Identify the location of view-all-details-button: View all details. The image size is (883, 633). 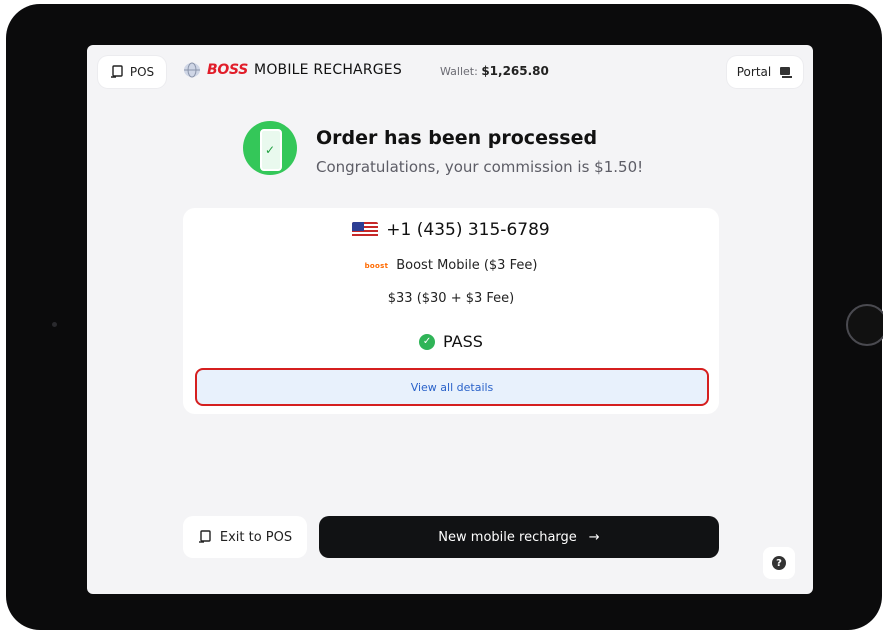
(452, 387).